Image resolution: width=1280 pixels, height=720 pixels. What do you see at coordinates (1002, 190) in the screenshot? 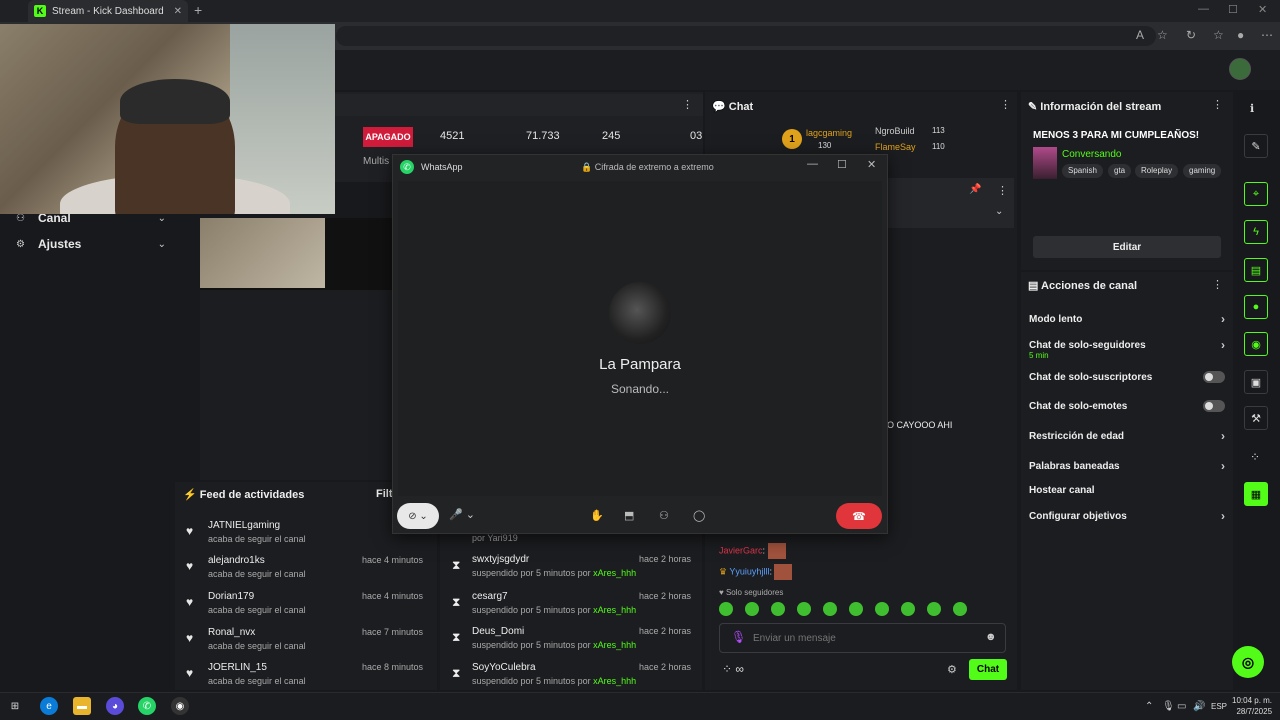
I see `pinned-menu-icon: ⋮` at bounding box center [1002, 190].